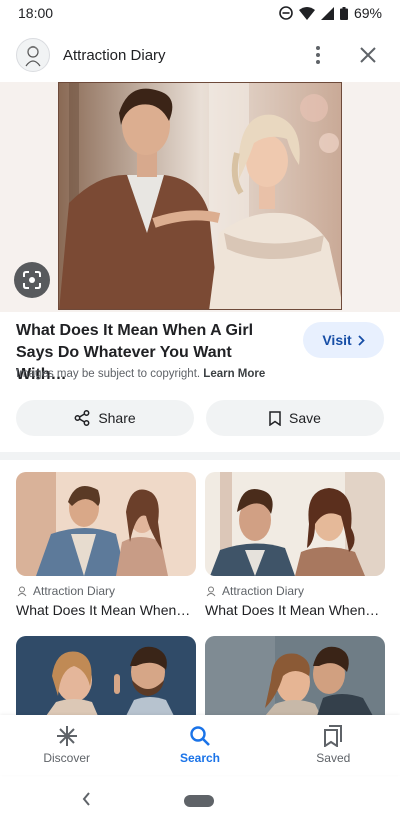  I want to click on more-vert-icon, so click(318, 55).